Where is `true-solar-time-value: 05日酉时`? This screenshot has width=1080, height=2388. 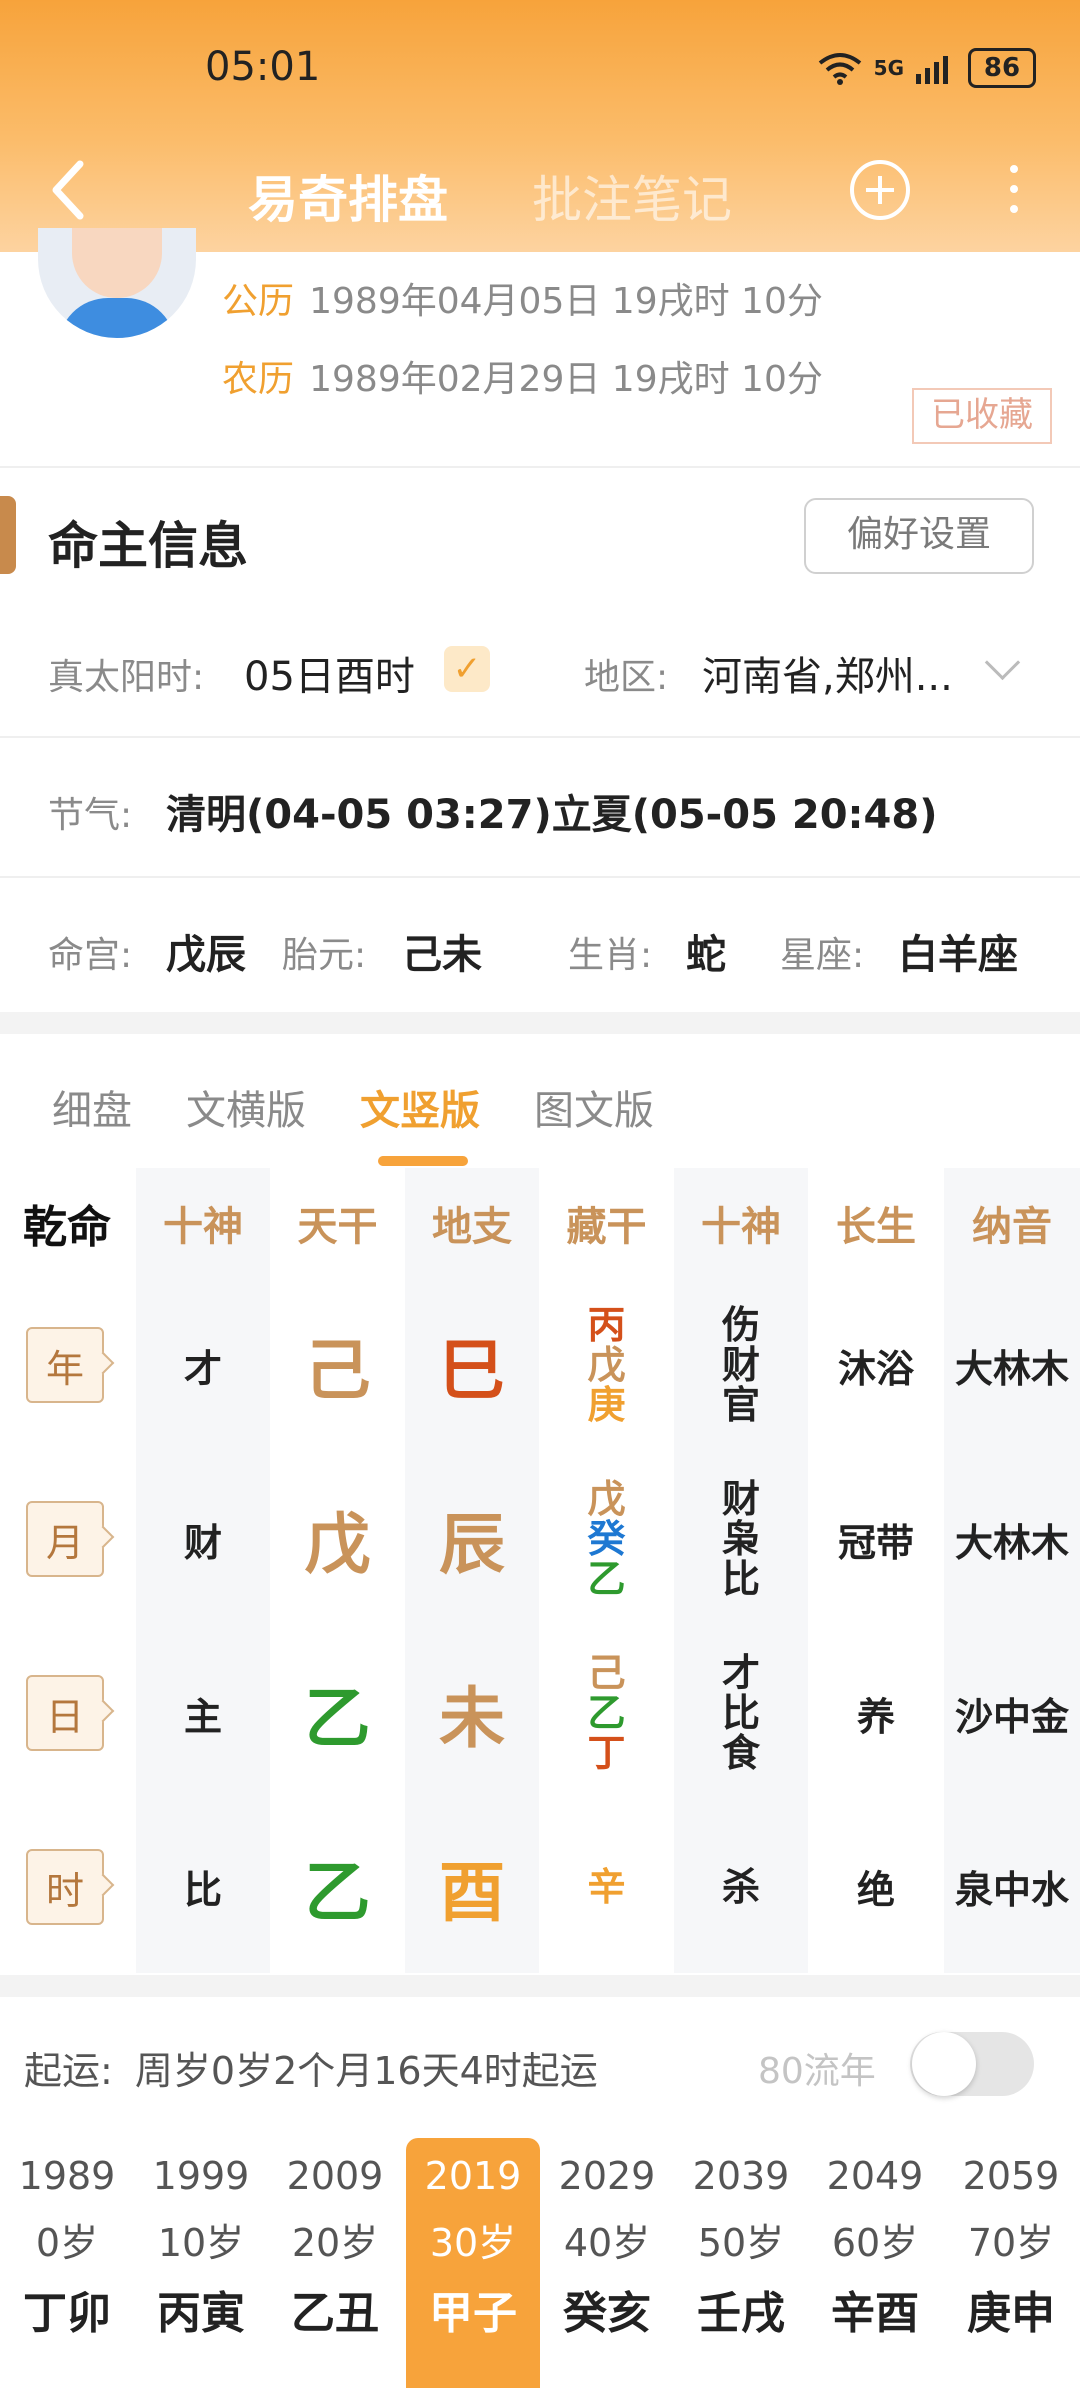
true-solar-time-value: 05日酉时 is located at coordinates (329, 677).